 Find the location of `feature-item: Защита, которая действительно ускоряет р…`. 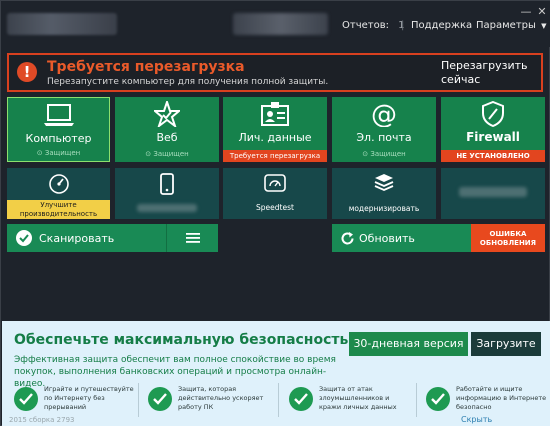

feature-item: Защита, которая действительно ускоряет р… is located at coordinates (210, 401).